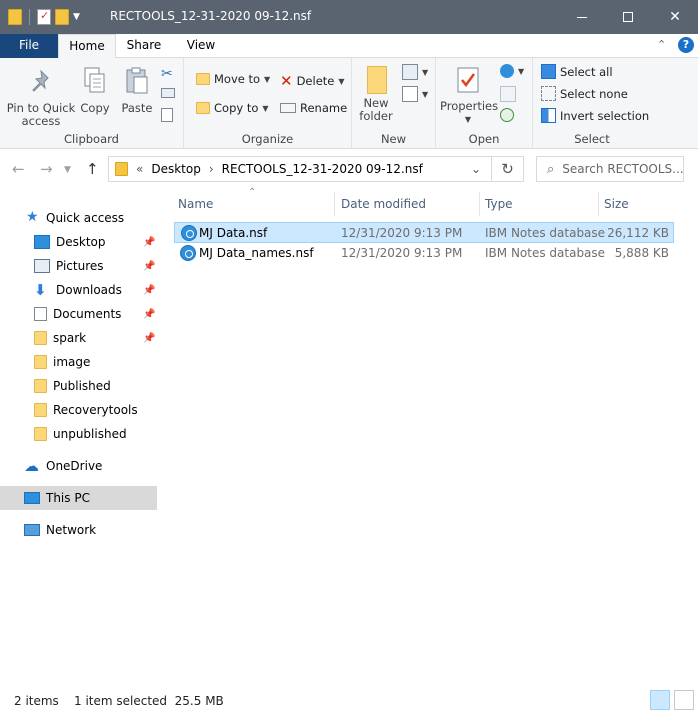  I want to click on back-button: ←, so click(18, 169).